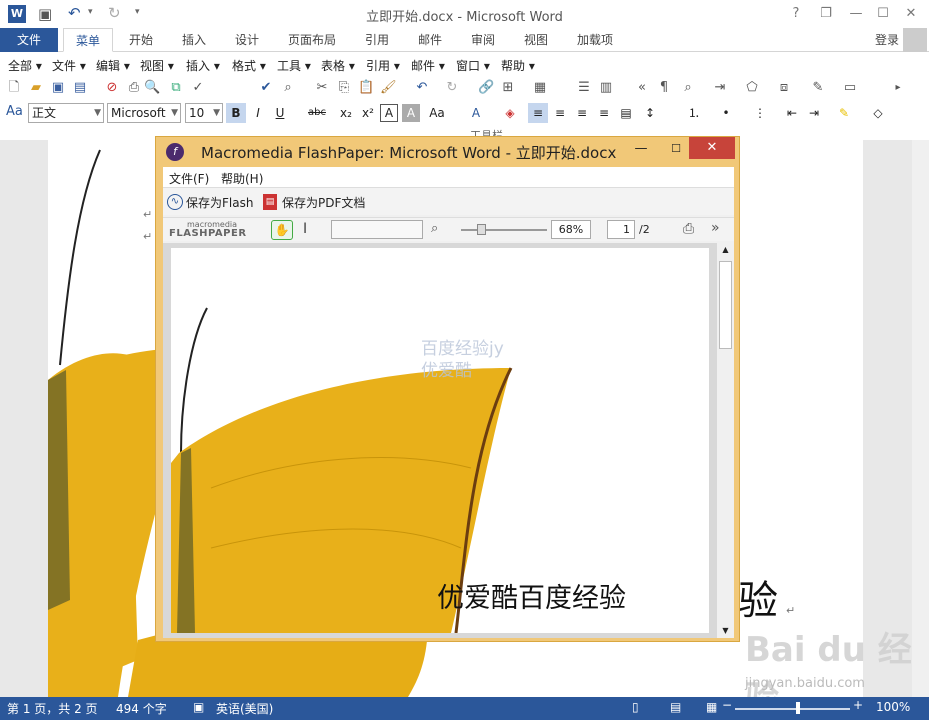 This screenshot has width=929, height=720. Describe the element at coordinates (377, 40) in the screenshot. I see `tab-references: 引用` at that location.